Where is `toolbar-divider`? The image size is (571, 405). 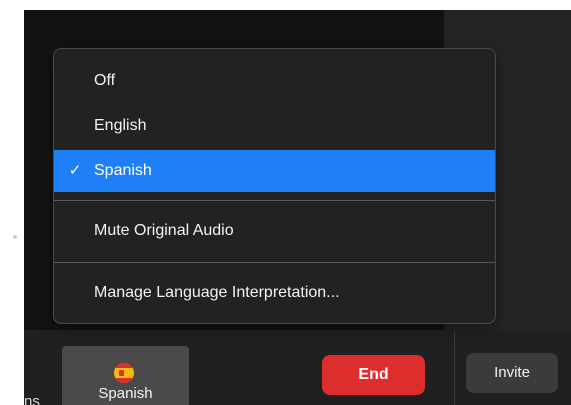 toolbar-divider is located at coordinates (454, 367).